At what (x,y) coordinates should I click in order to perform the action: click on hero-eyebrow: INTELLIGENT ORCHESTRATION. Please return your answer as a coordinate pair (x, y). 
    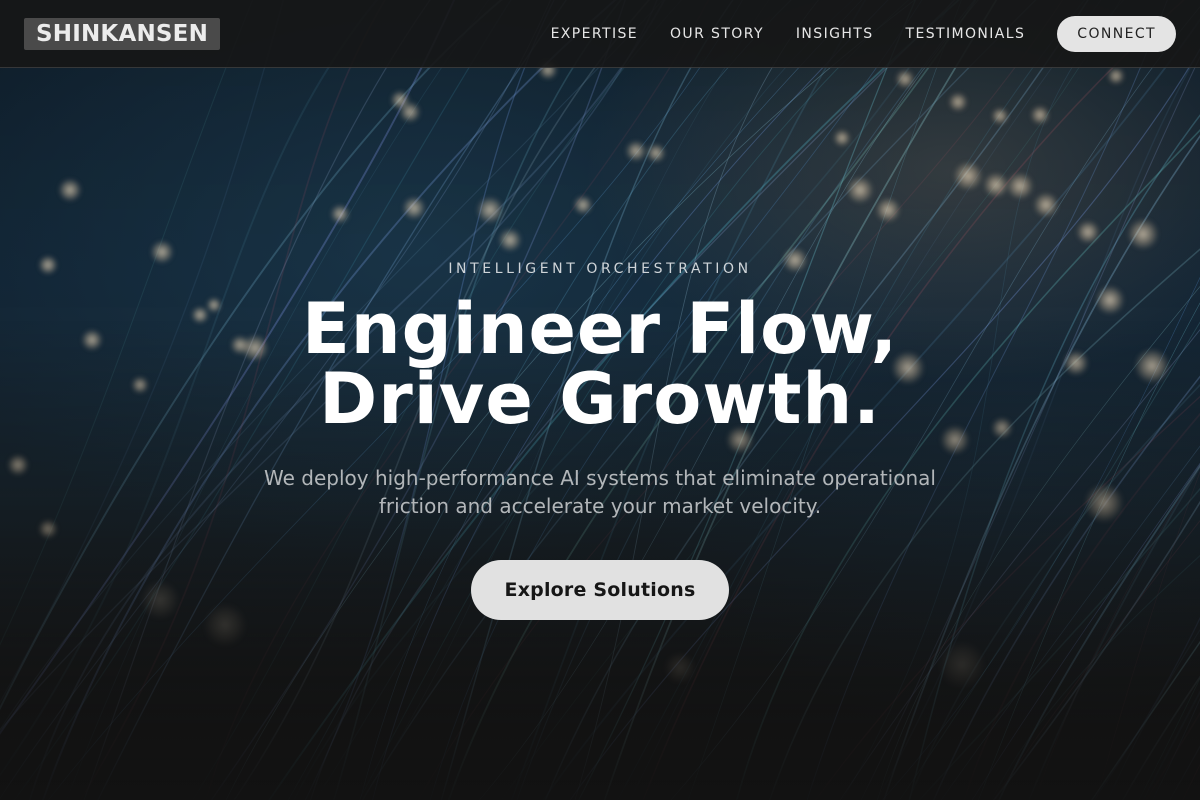
    Looking at the image, I should click on (600, 269).